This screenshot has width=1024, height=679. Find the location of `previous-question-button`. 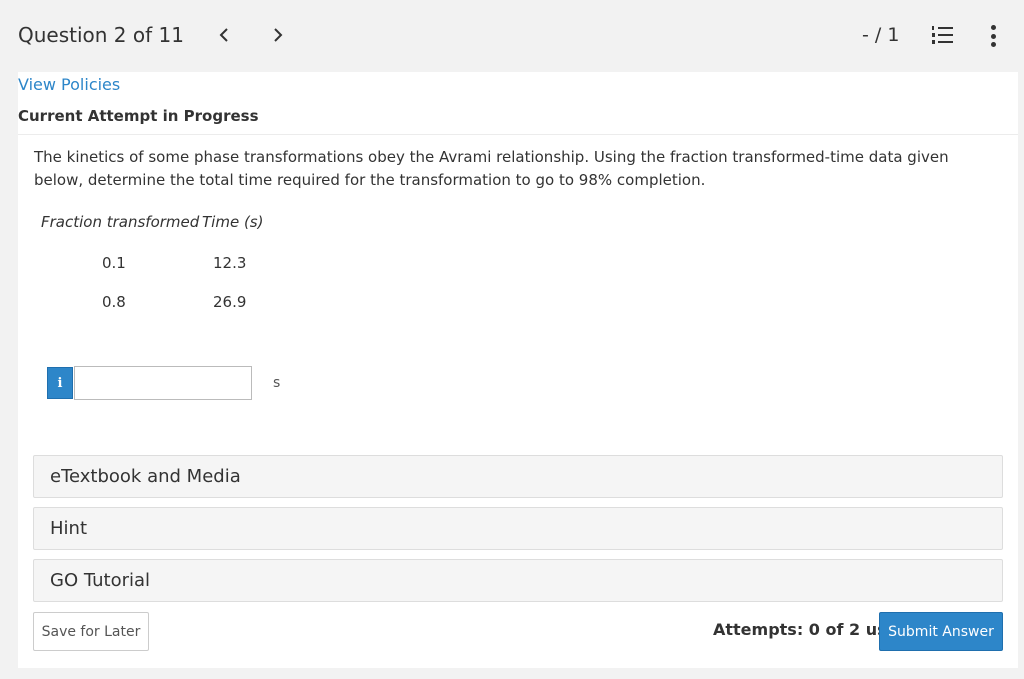

previous-question-button is located at coordinates (224, 35).